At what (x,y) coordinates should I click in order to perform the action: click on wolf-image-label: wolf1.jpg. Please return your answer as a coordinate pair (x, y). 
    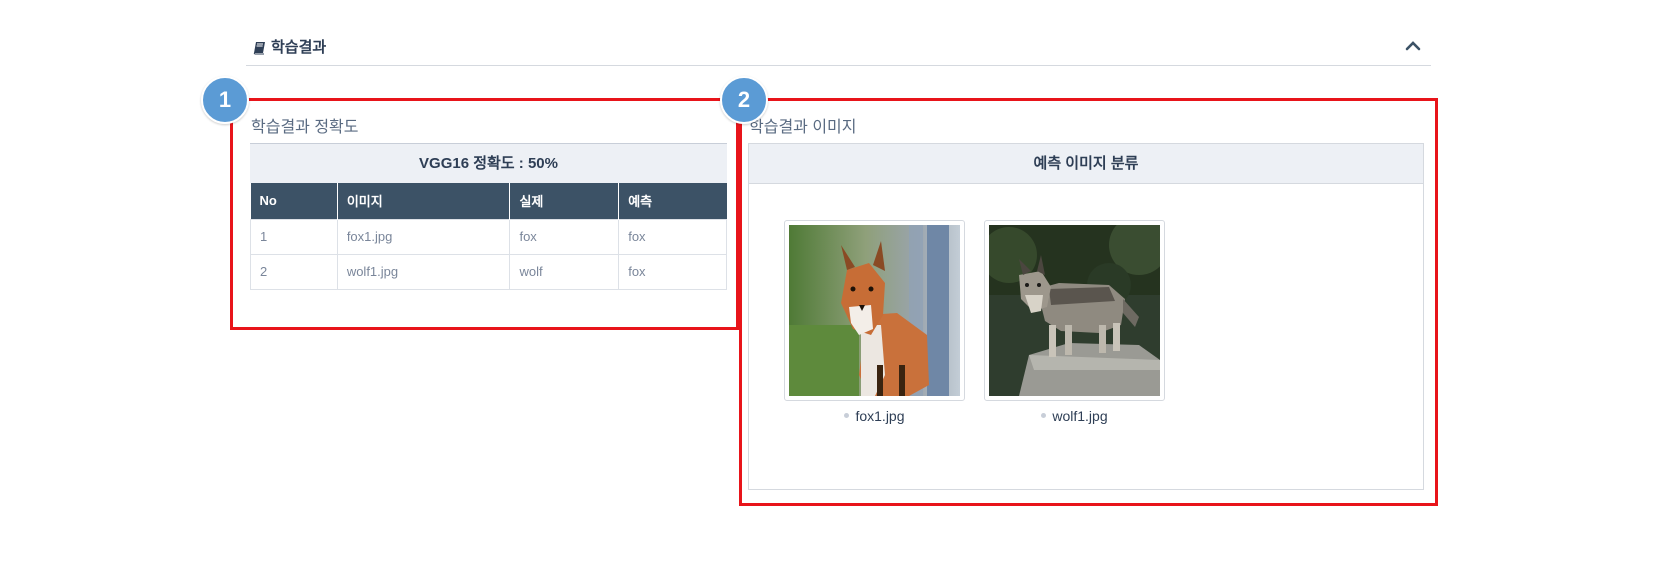
    Looking at the image, I should click on (1074, 416).